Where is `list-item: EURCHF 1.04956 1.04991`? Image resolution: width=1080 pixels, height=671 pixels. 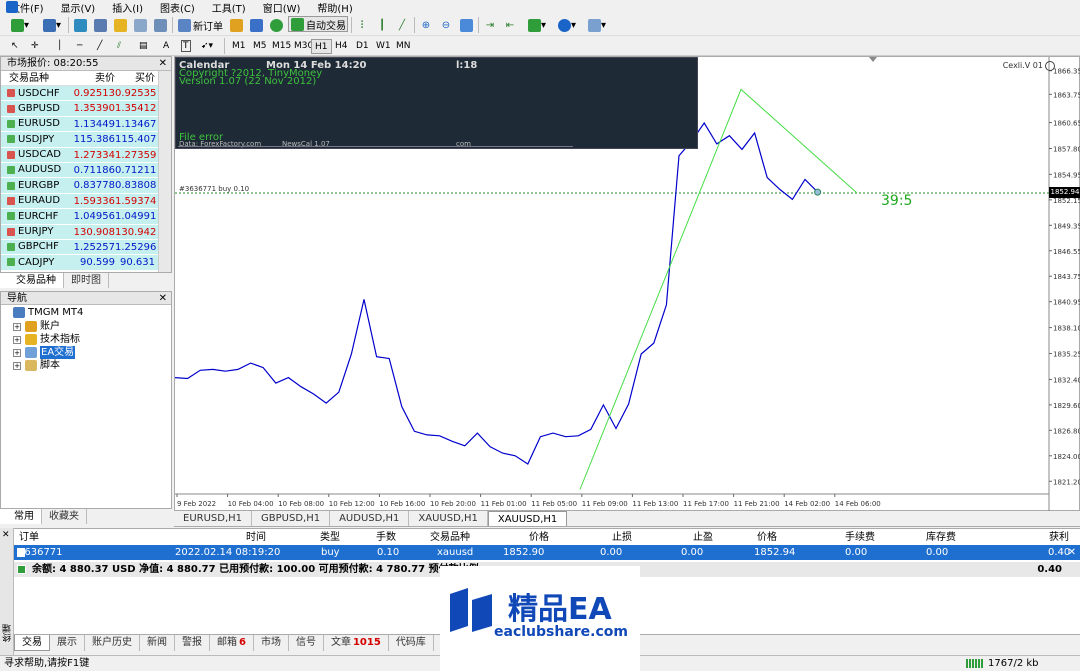
list-item: EURCHF 1.04956 1.04991 is located at coordinates (86, 217).